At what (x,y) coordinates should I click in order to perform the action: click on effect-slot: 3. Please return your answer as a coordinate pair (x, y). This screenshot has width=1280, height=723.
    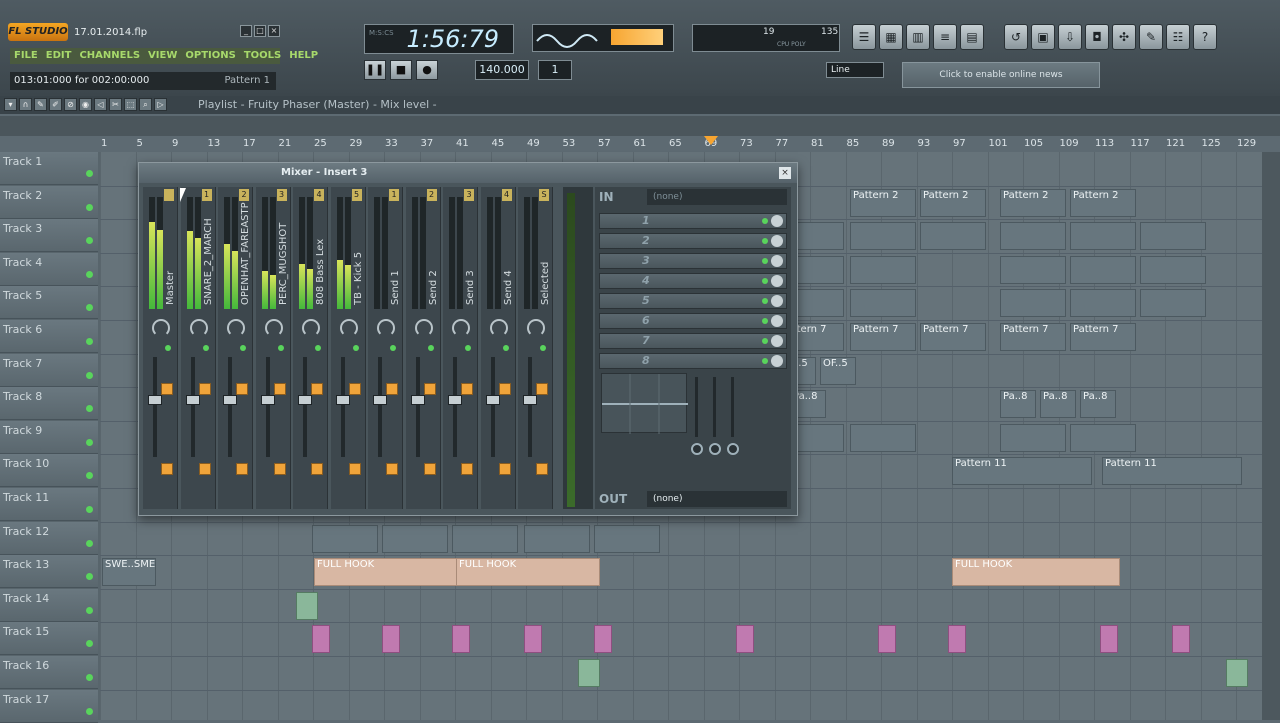
    Looking at the image, I should click on (693, 261).